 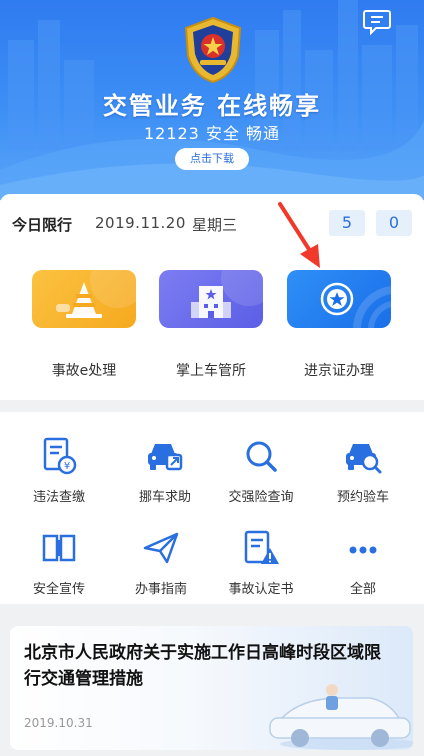 What do you see at coordinates (362, 589) in the screenshot?
I see `grid-label: 全部` at bounding box center [362, 589].